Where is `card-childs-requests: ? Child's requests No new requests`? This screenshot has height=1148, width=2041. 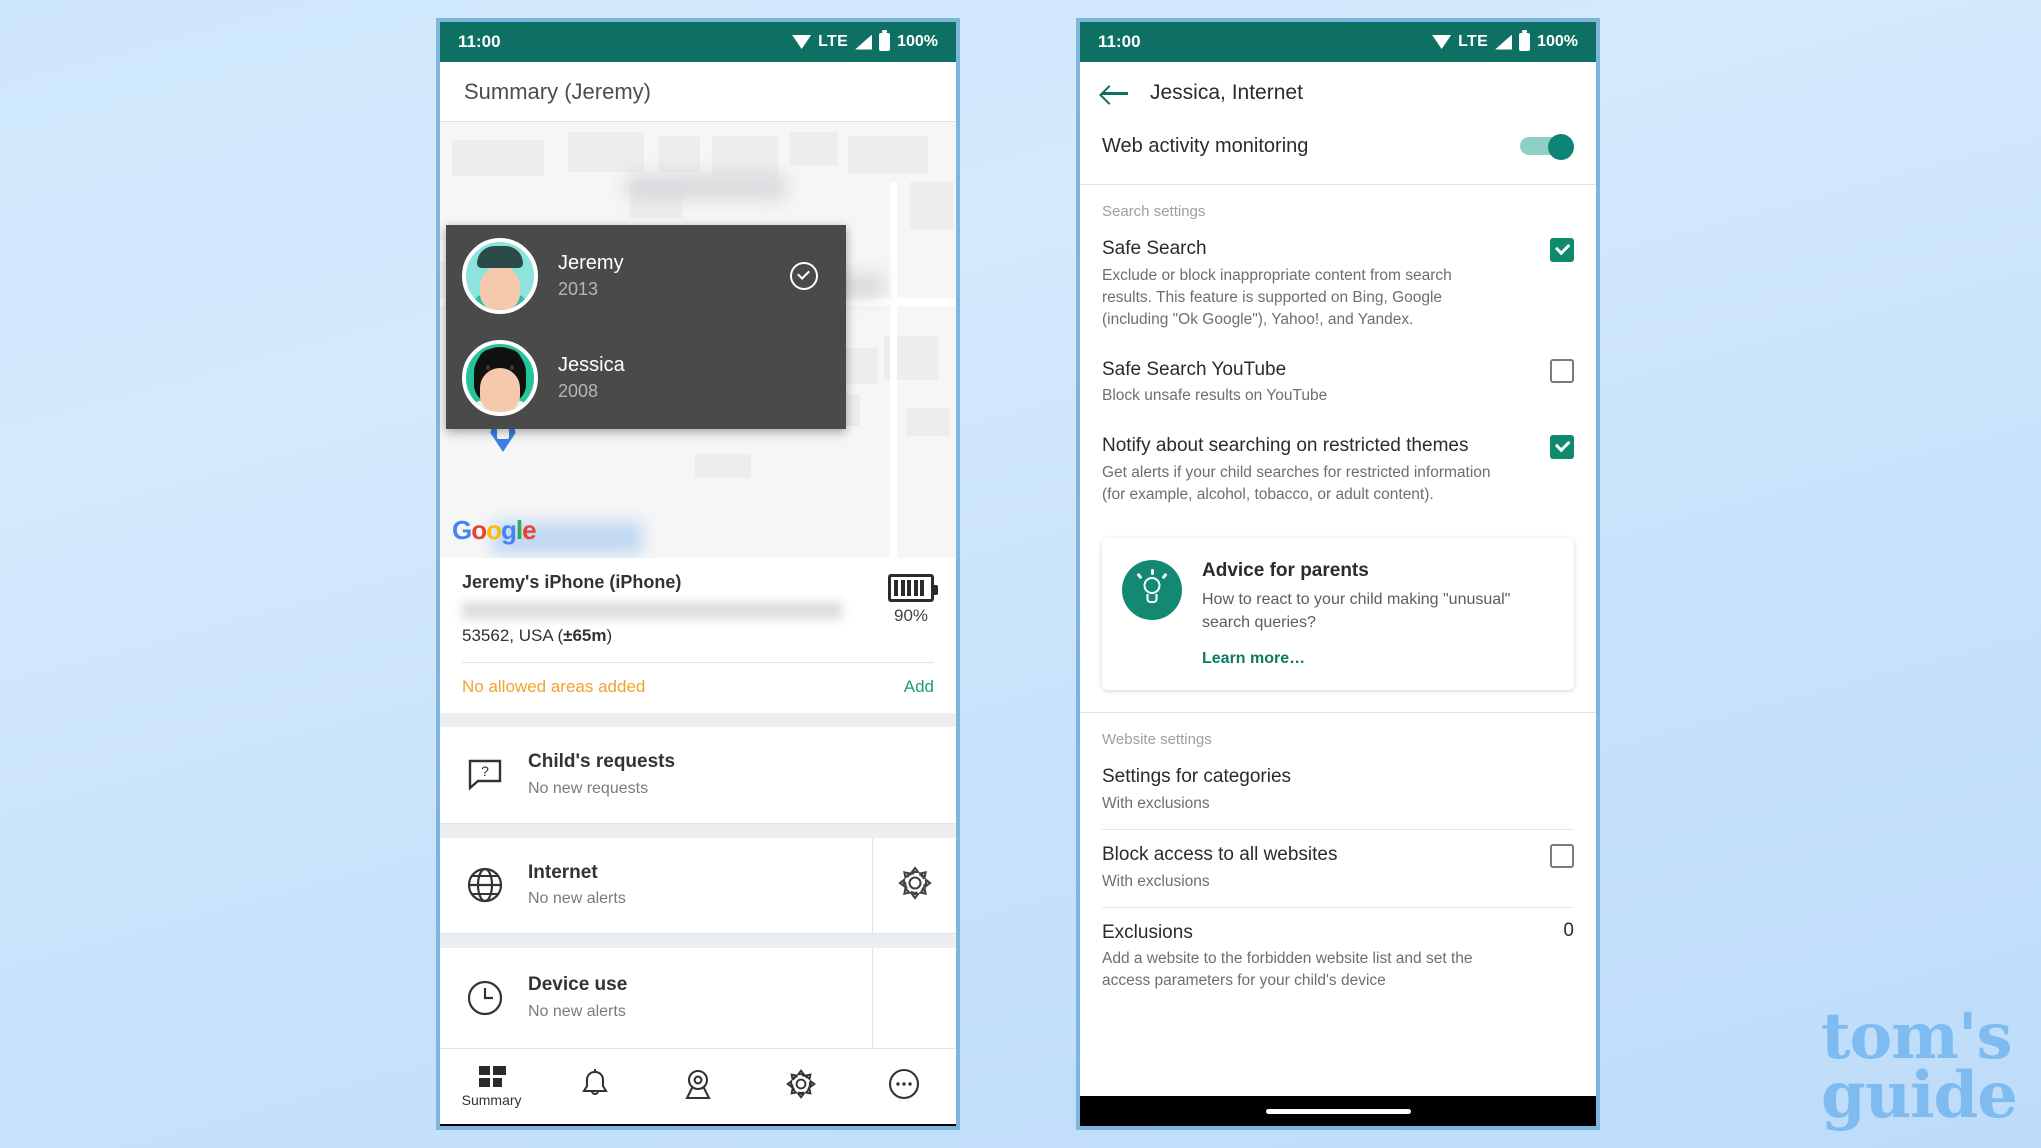
card-childs-requests: ? Child's requests No new requests is located at coordinates (698, 775).